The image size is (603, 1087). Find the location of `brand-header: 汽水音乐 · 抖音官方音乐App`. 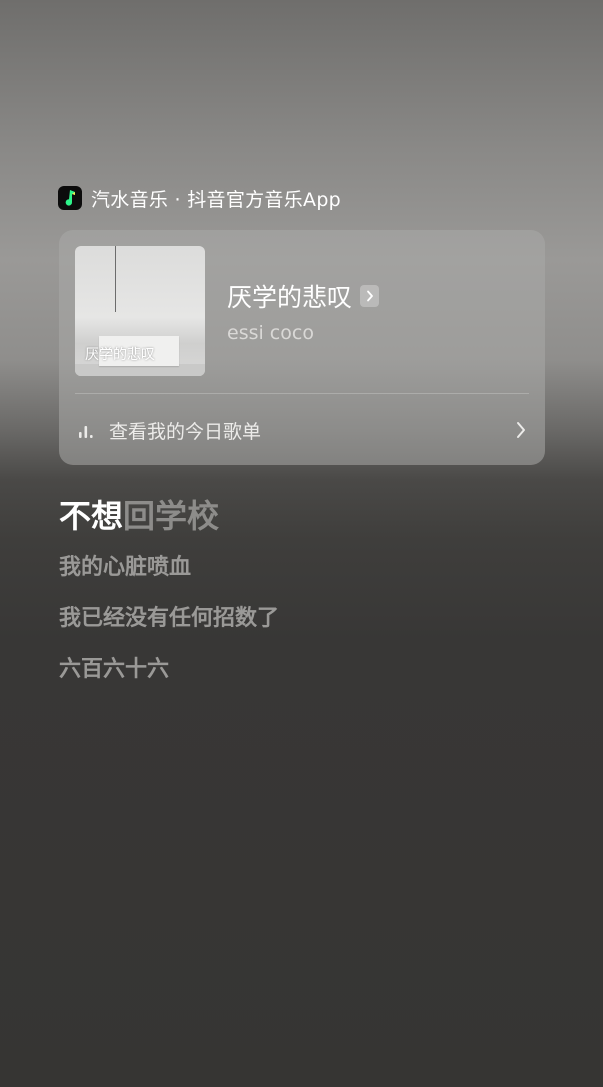

brand-header: 汽水音乐 · 抖音官方音乐App is located at coordinates (199, 198).